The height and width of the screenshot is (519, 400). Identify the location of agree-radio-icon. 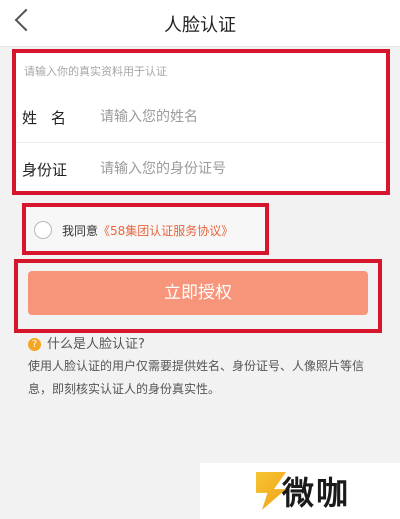
(43, 230).